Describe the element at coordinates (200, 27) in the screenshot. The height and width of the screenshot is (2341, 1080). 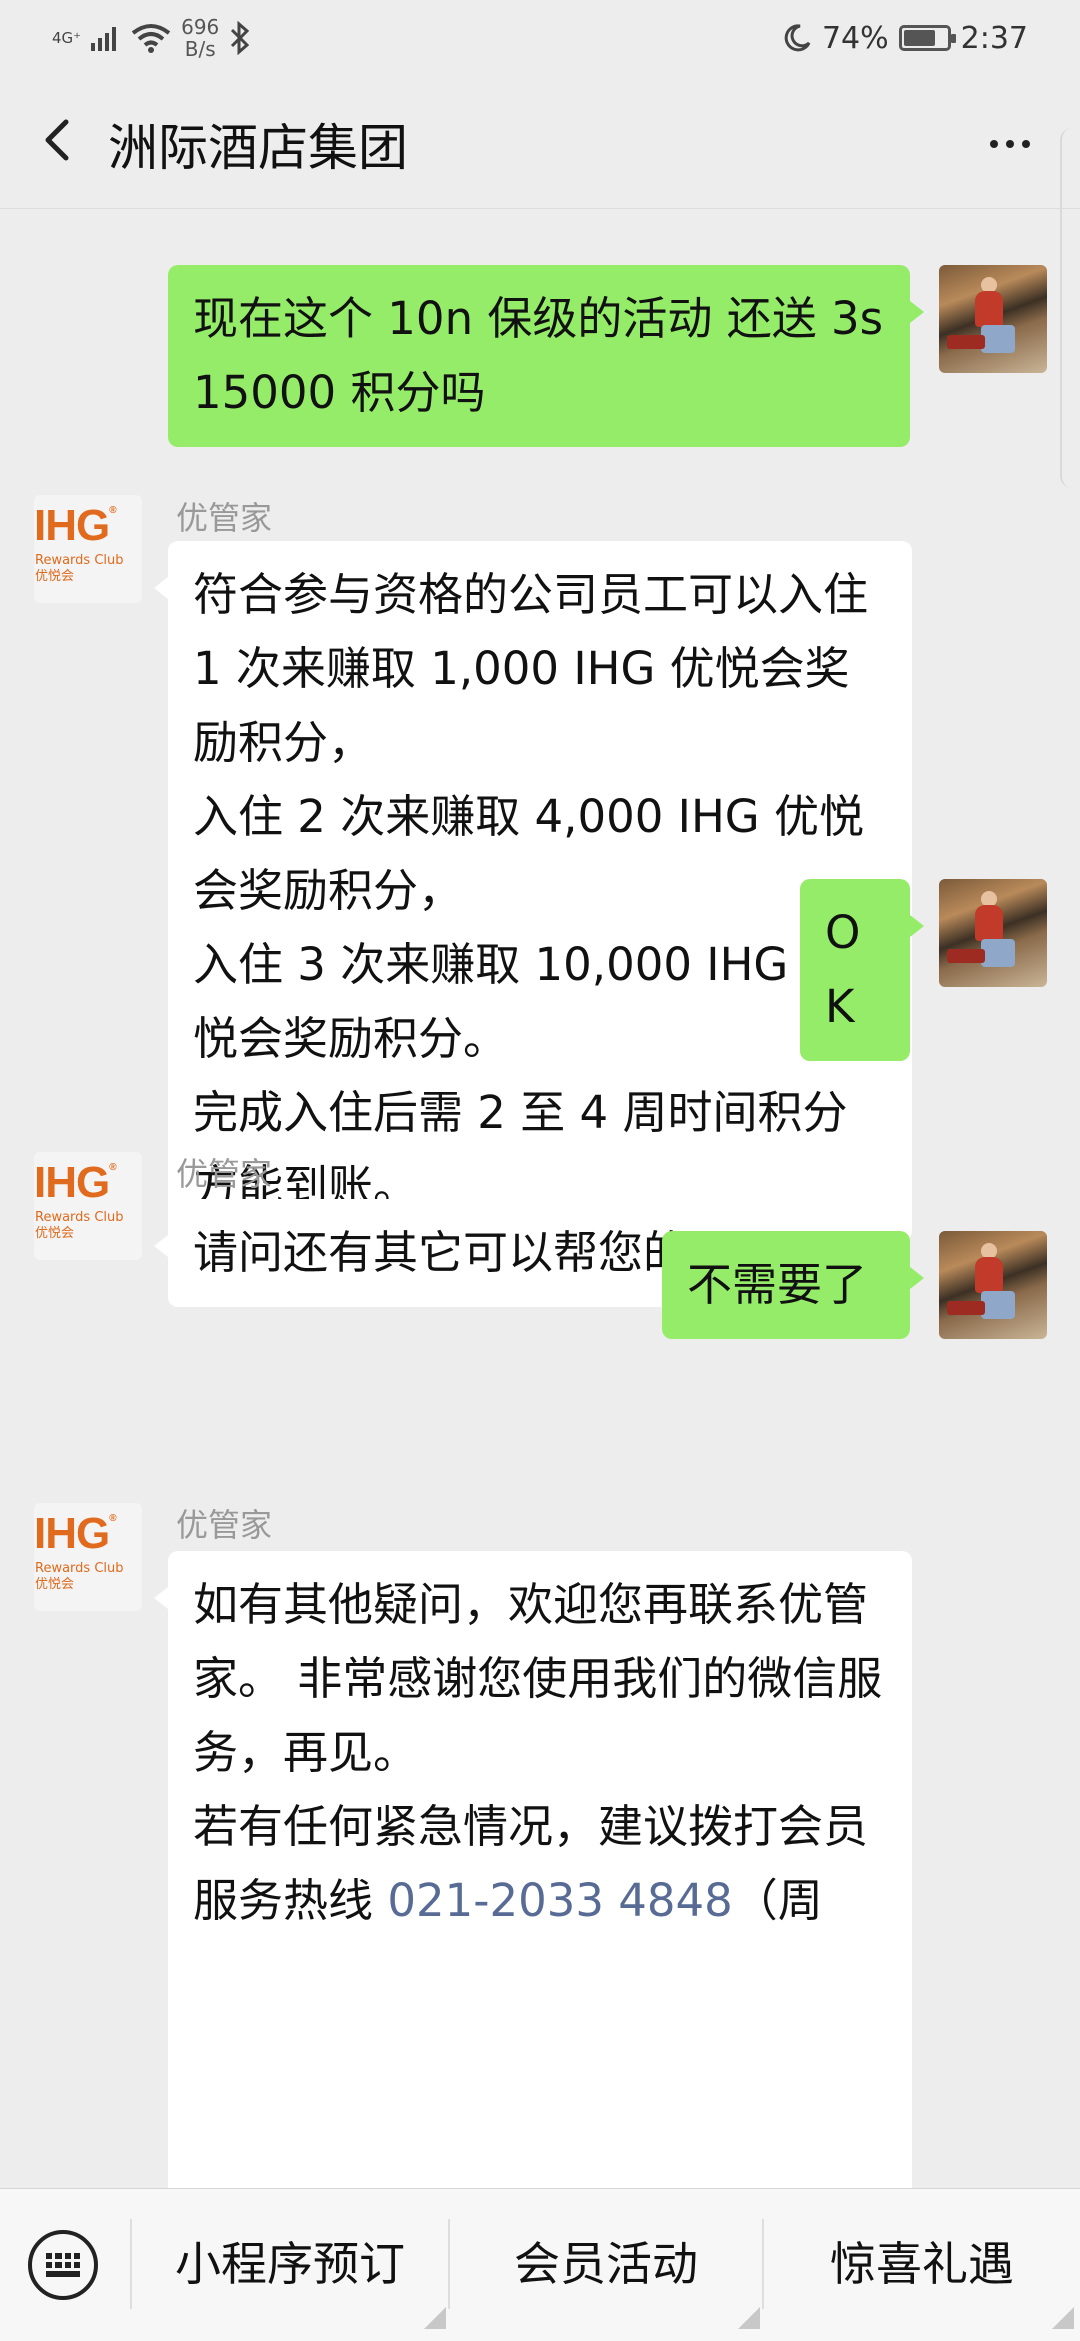
I see `data-rate-value: 696` at that location.